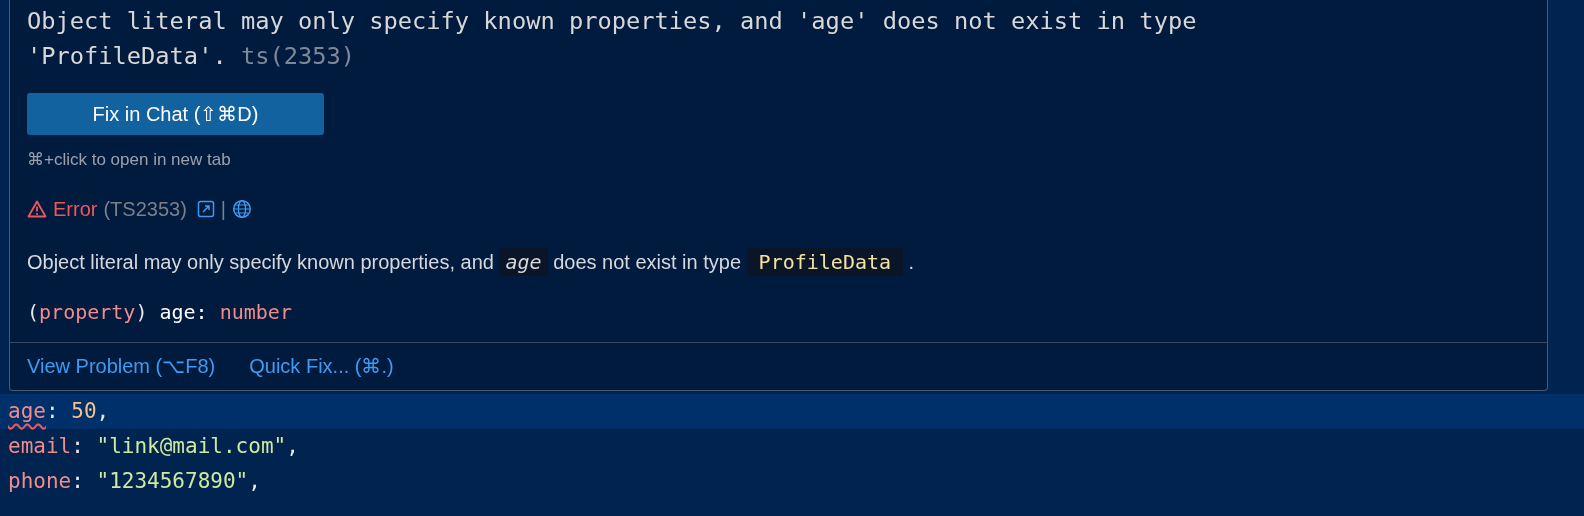 The width and height of the screenshot is (1584, 516). What do you see at coordinates (153, 446) in the screenshot?
I see `code-line: email: "link@mail.com",` at bounding box center [153, 446].